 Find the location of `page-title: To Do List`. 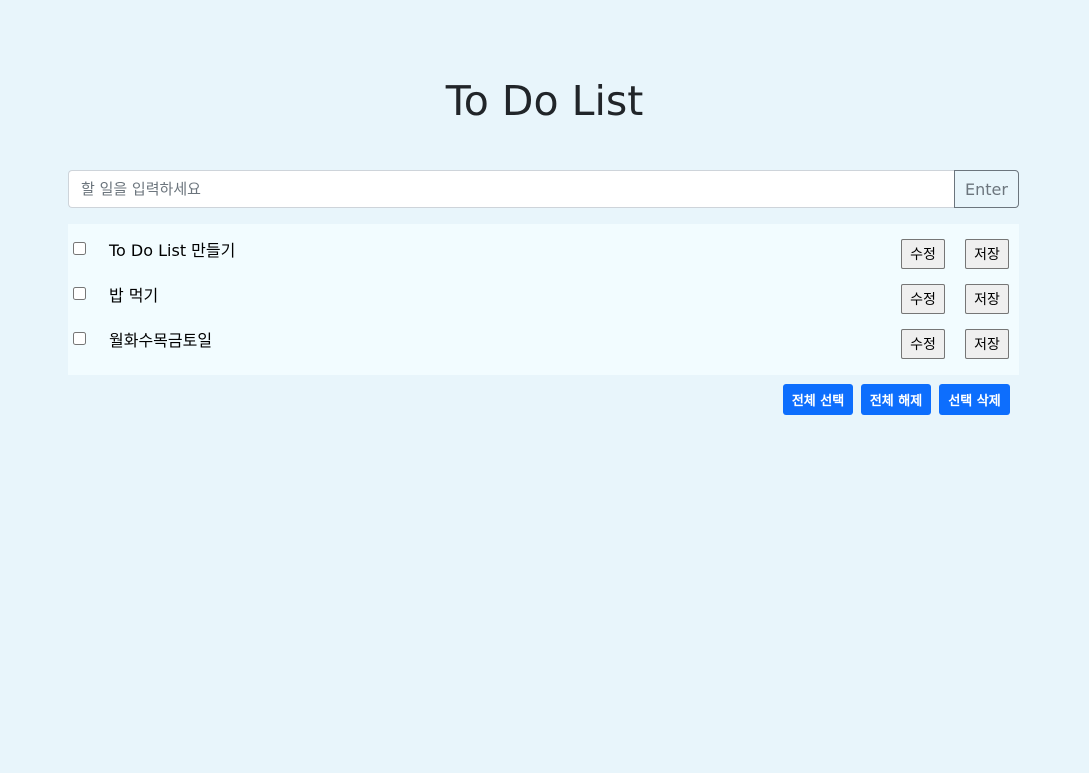

page-title: To Do List is located at coordinates (544, 101).